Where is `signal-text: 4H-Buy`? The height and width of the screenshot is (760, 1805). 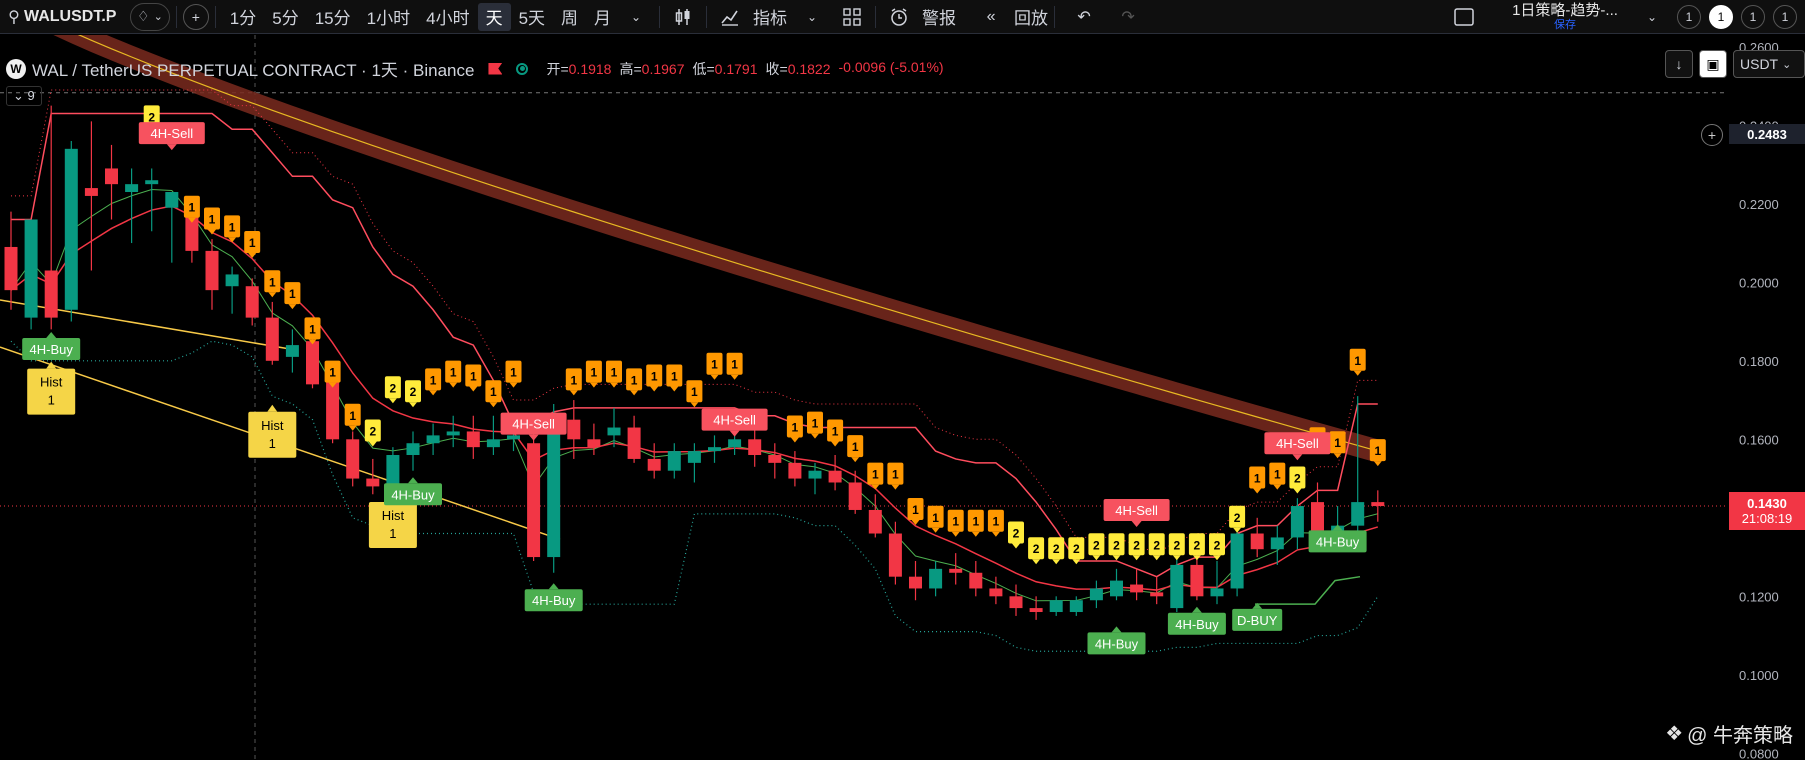 signal-text: 4H-Buy is located at coordinates (1197, 624).